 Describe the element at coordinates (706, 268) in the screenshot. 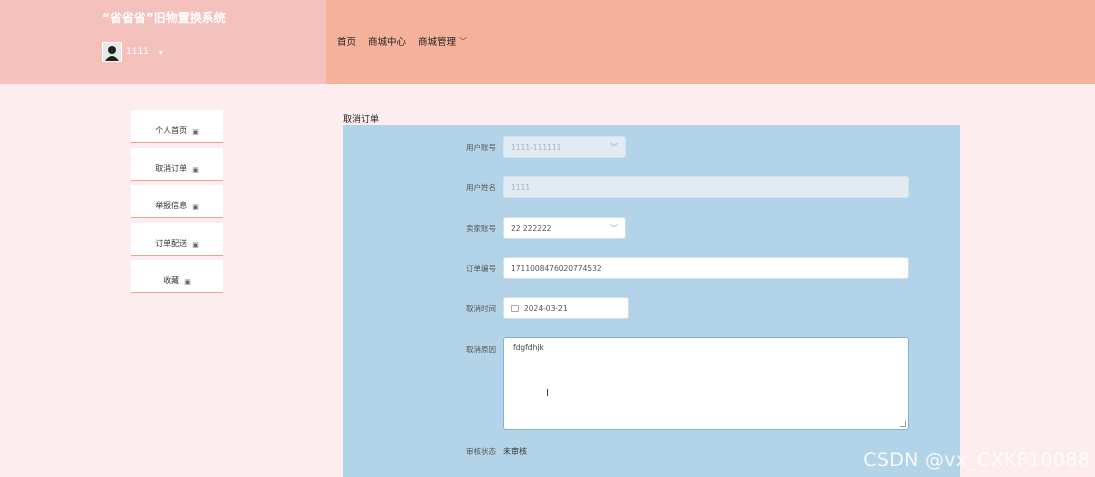

I see `order-no-field: 171100847602077453​2` at that location.